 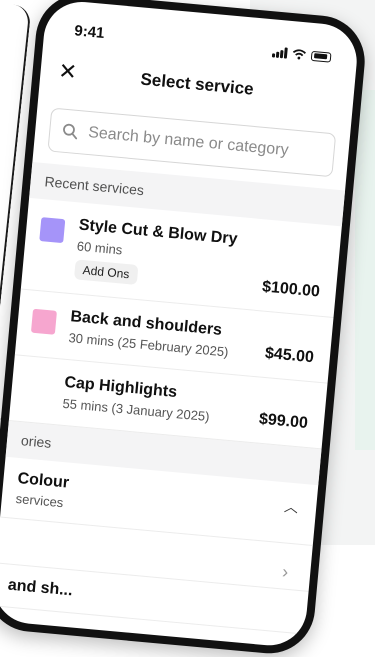 I want to click on status-time: 9:41, so click(x=89, y=32).